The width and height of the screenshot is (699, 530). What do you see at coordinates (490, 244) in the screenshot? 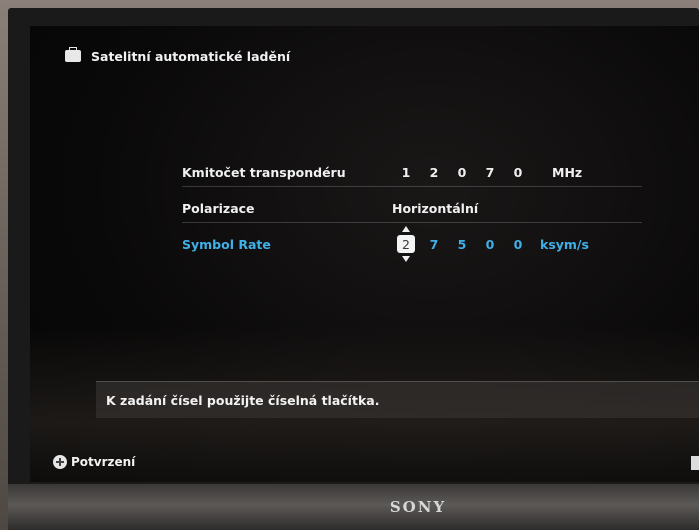
I see `symbol-rate-digit-4: 0` at bounding box center [490, 244].